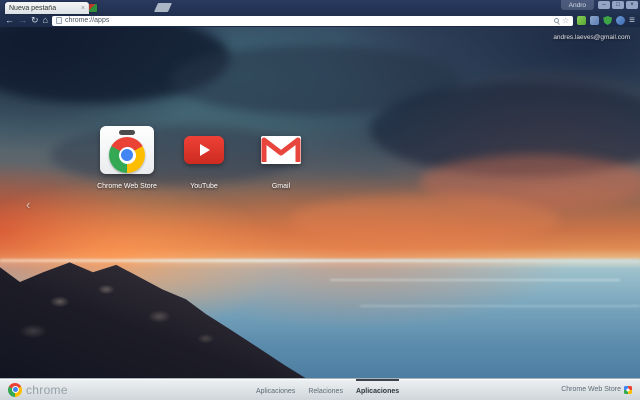 This screenshot has height=400, width=640. I want to click on store-link-label: Chrome Web Store, so click(591, 389).